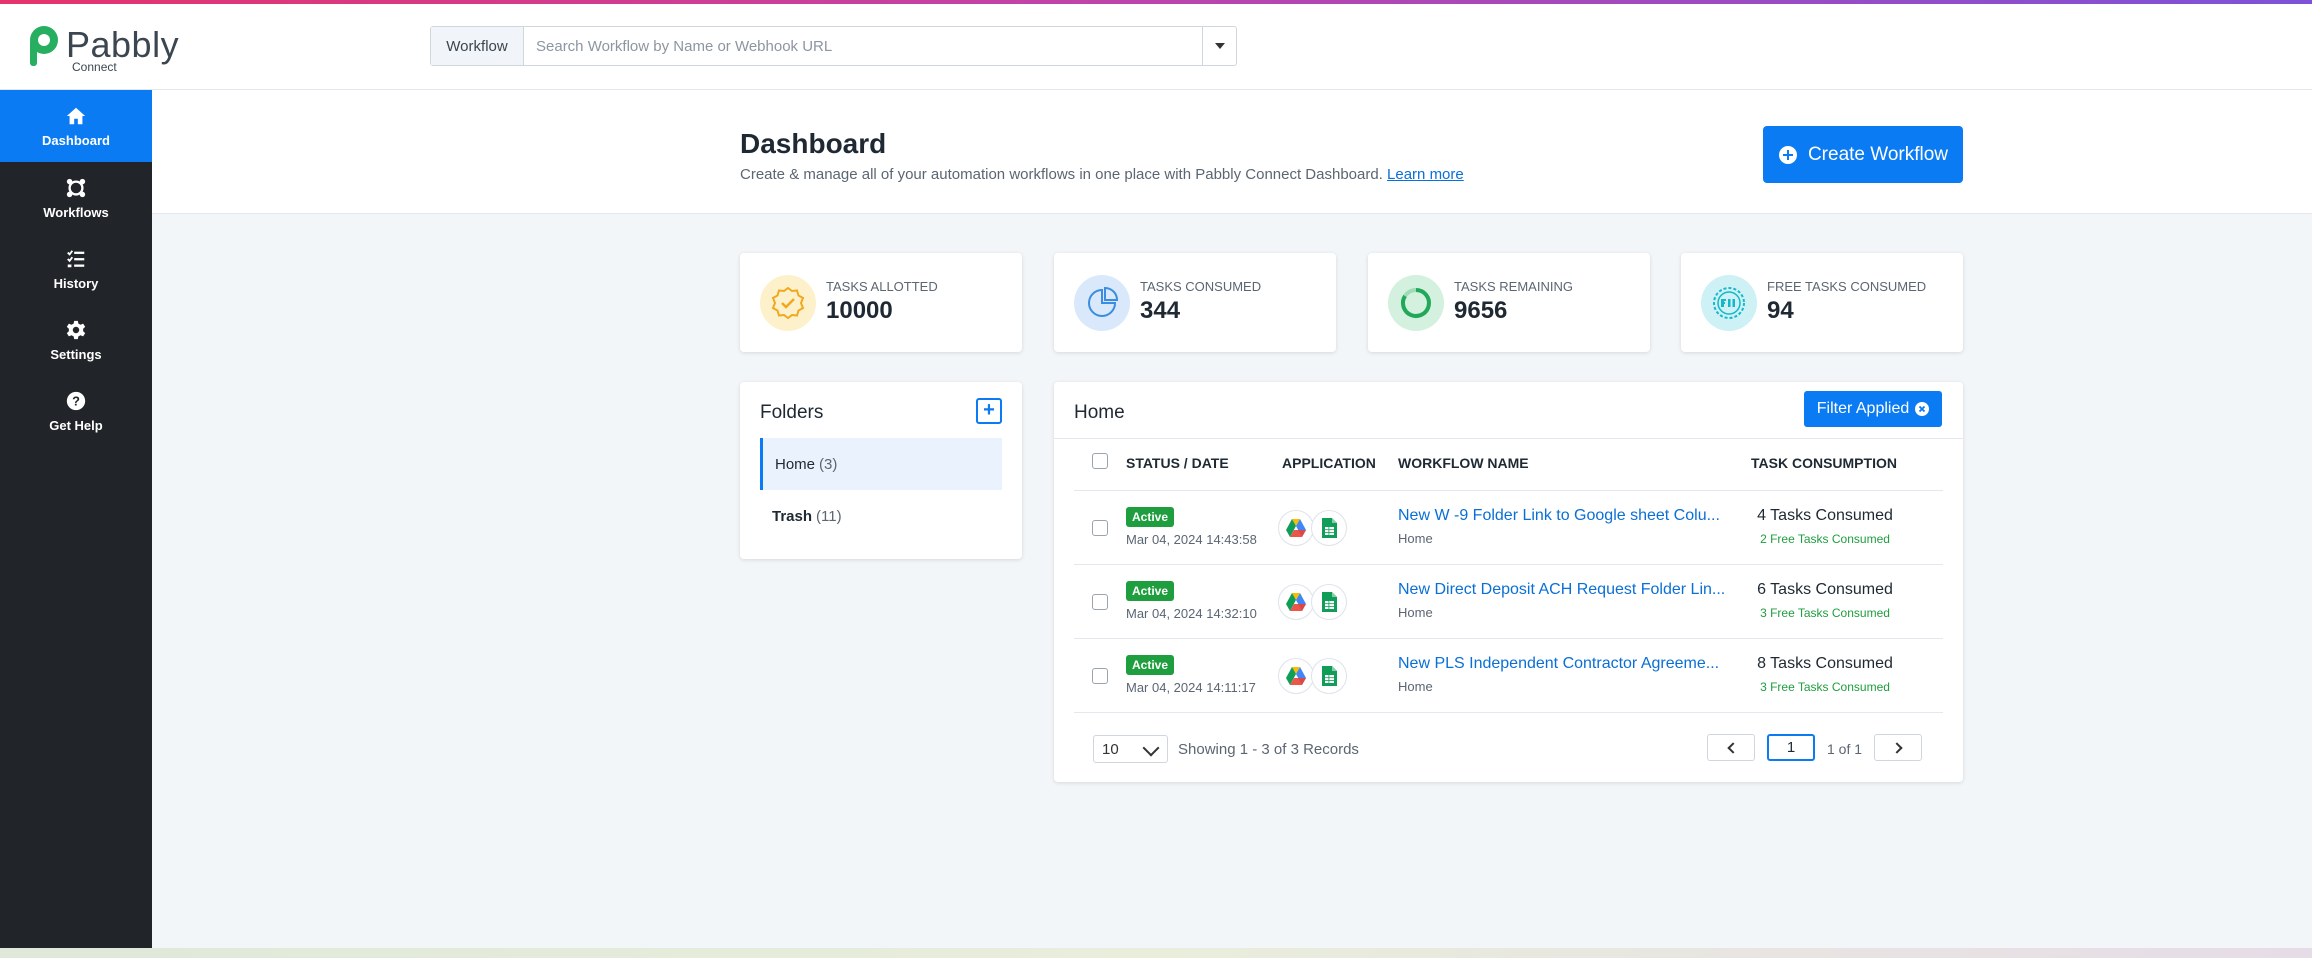  I want to click on row-date: Mar 04, 2024 14:43:58, so click(1191, 539).